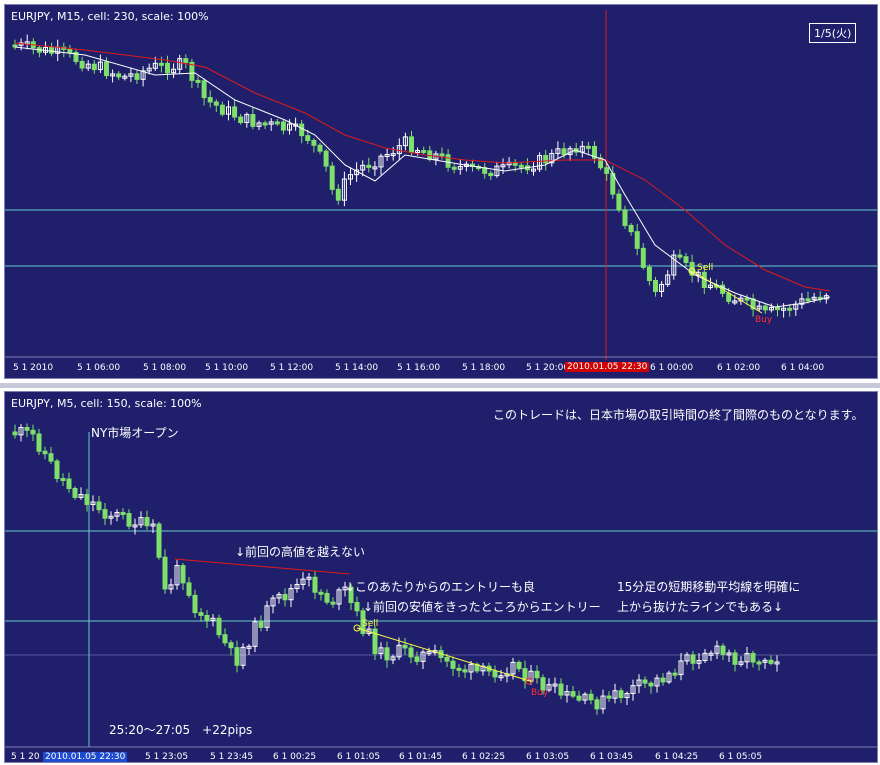 The height and width of the screenshot is (765, 880). Describe the element at coordinates (764, 320) in the screenshot. I see `m15-buy-label: Buy` at that location.